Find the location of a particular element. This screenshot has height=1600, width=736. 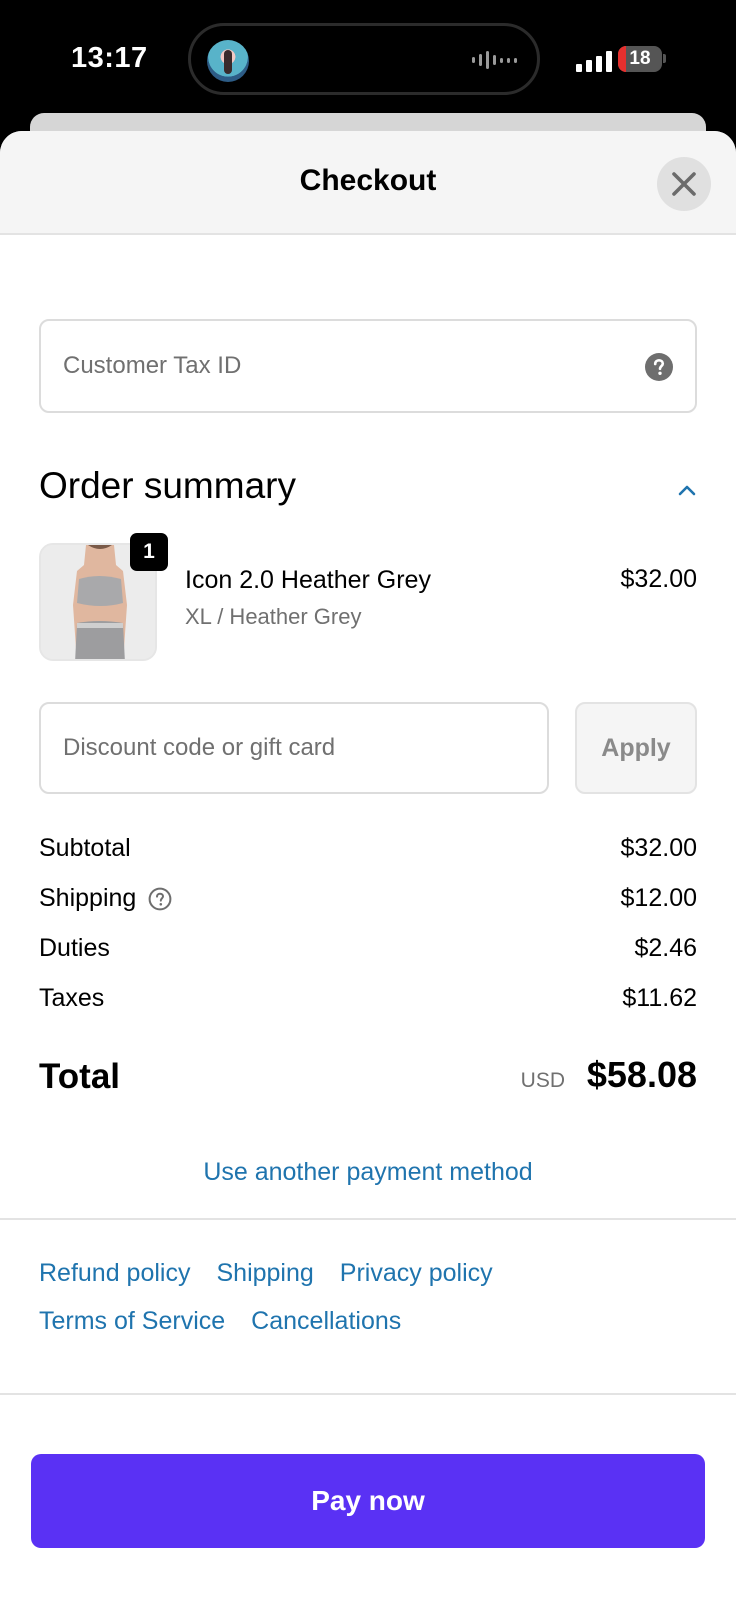

cellular-signal-icon is located at coordinates (594, 61).